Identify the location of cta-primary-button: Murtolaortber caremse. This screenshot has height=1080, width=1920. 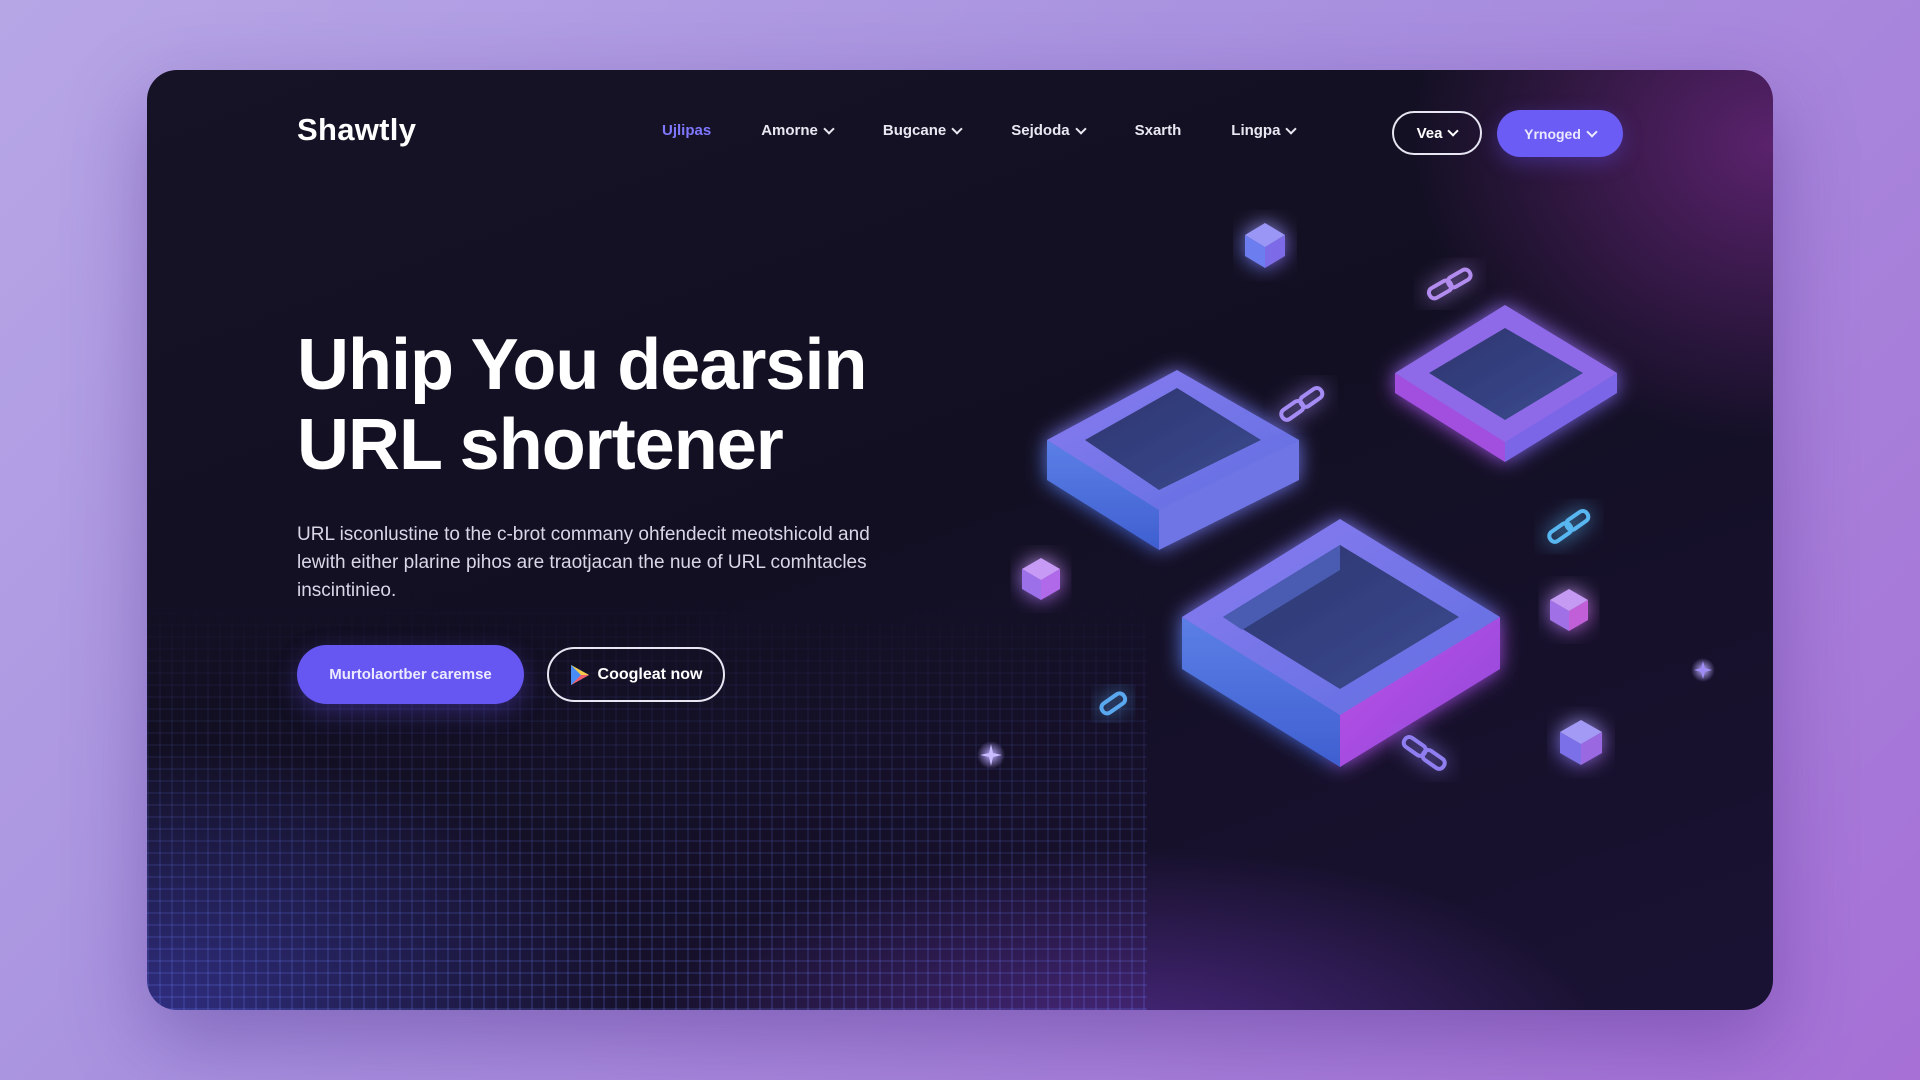
(410, 674).